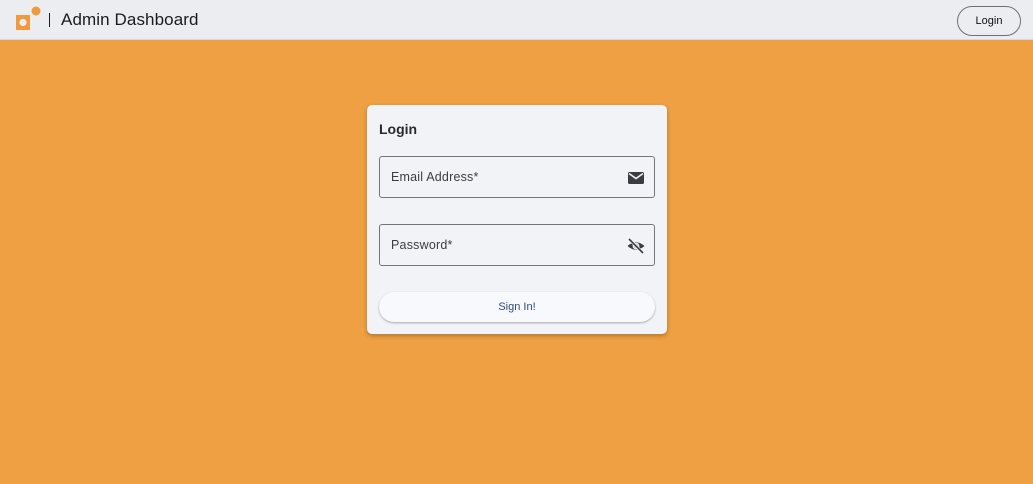  Describe the element at coordinates (422, 245) in the screenshot. I see `password-field-label: Password*` at that location.